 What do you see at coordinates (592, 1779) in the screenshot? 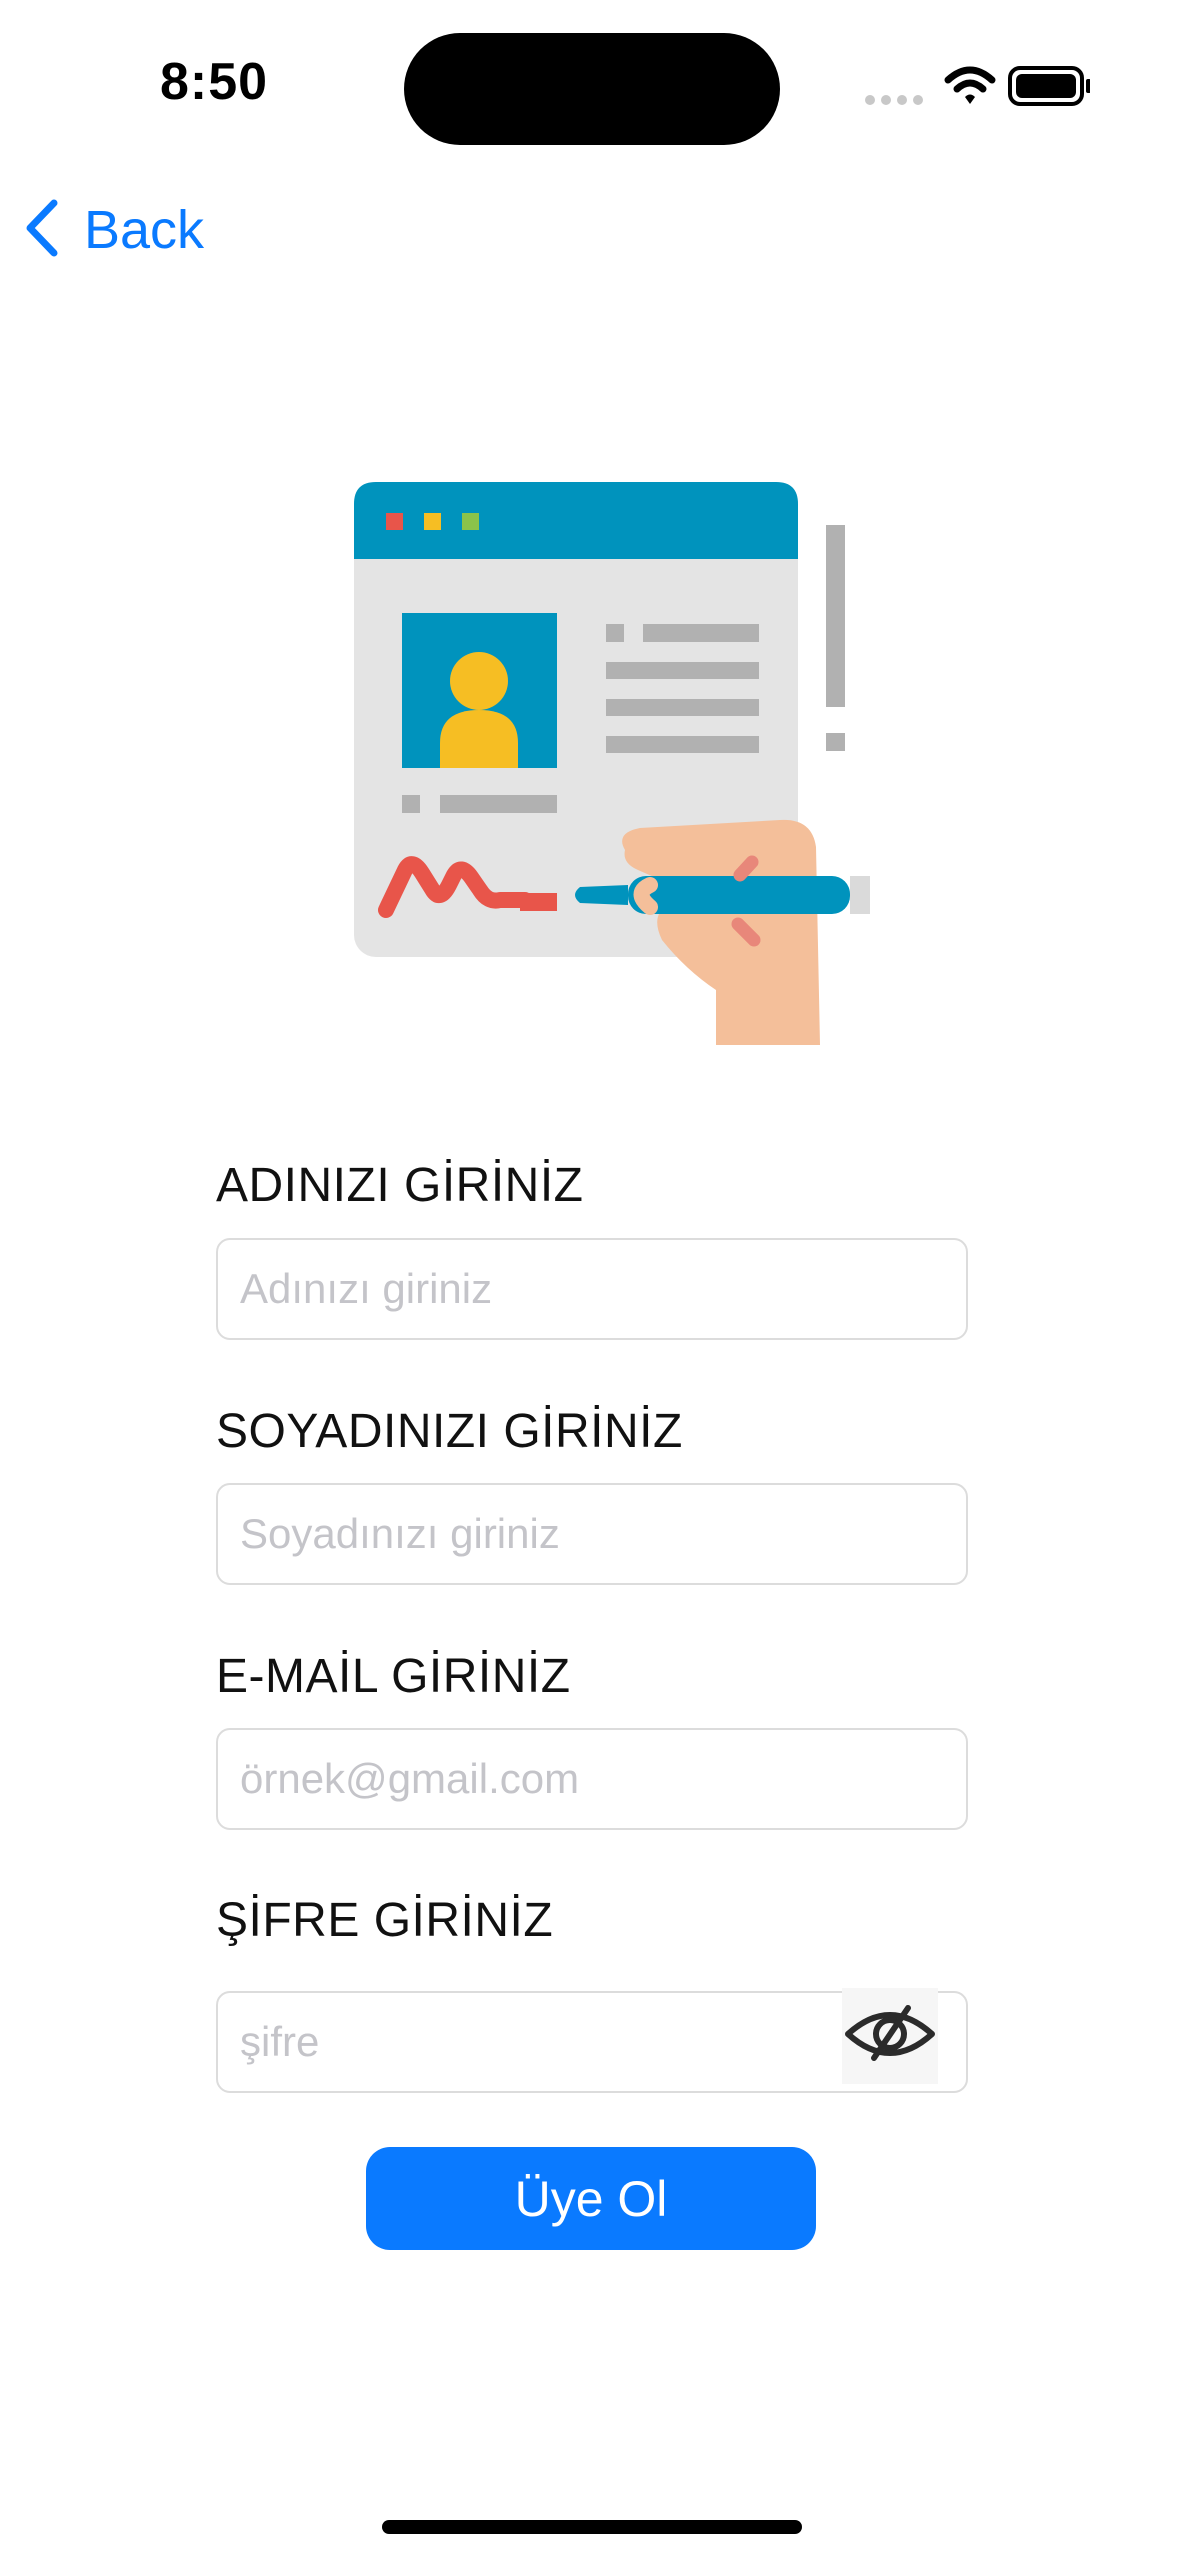
I see `email-input` at bounding box center [592, 1779].